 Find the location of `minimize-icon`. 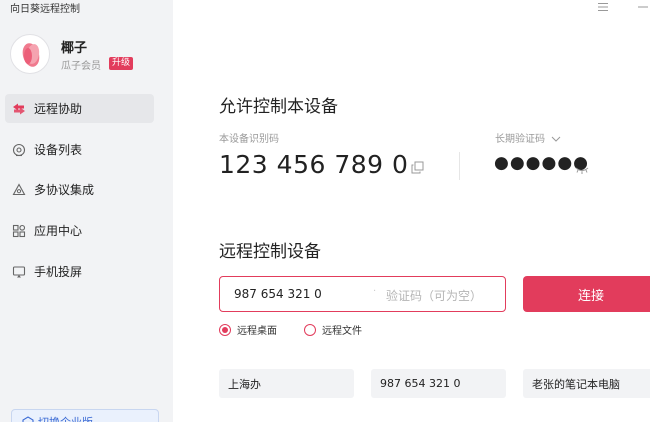

minimize-icon is located at coordinates (643, 7).